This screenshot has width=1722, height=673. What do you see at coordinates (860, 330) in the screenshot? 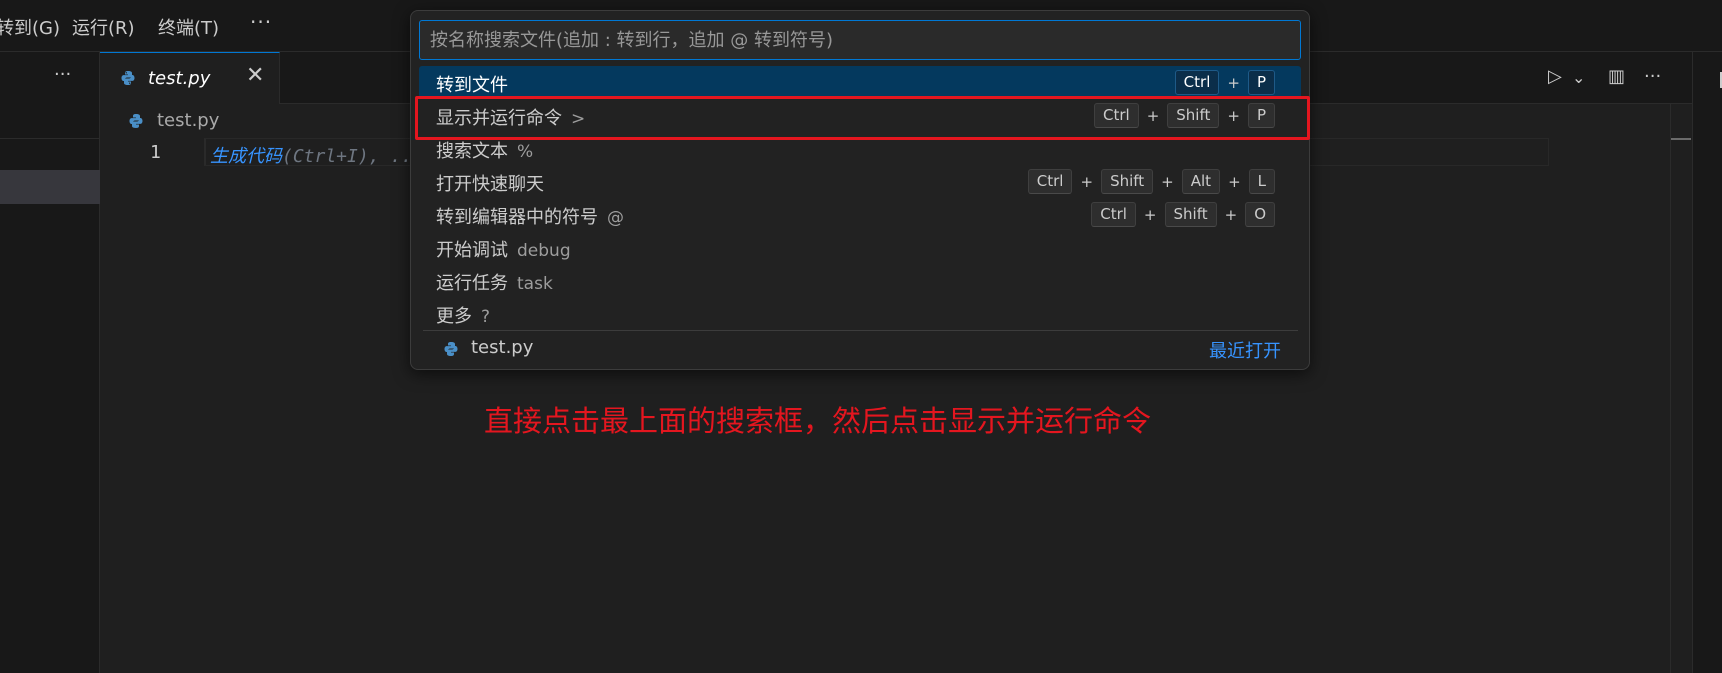
I see `quick-pick-separator` at bounding box center [860, 330].